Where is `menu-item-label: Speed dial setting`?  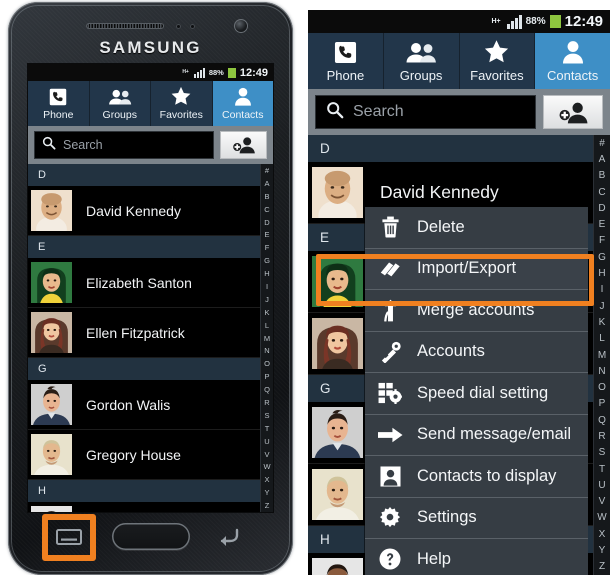
menu-item-label: Speed dial setting is located at coordinates (483, 392).